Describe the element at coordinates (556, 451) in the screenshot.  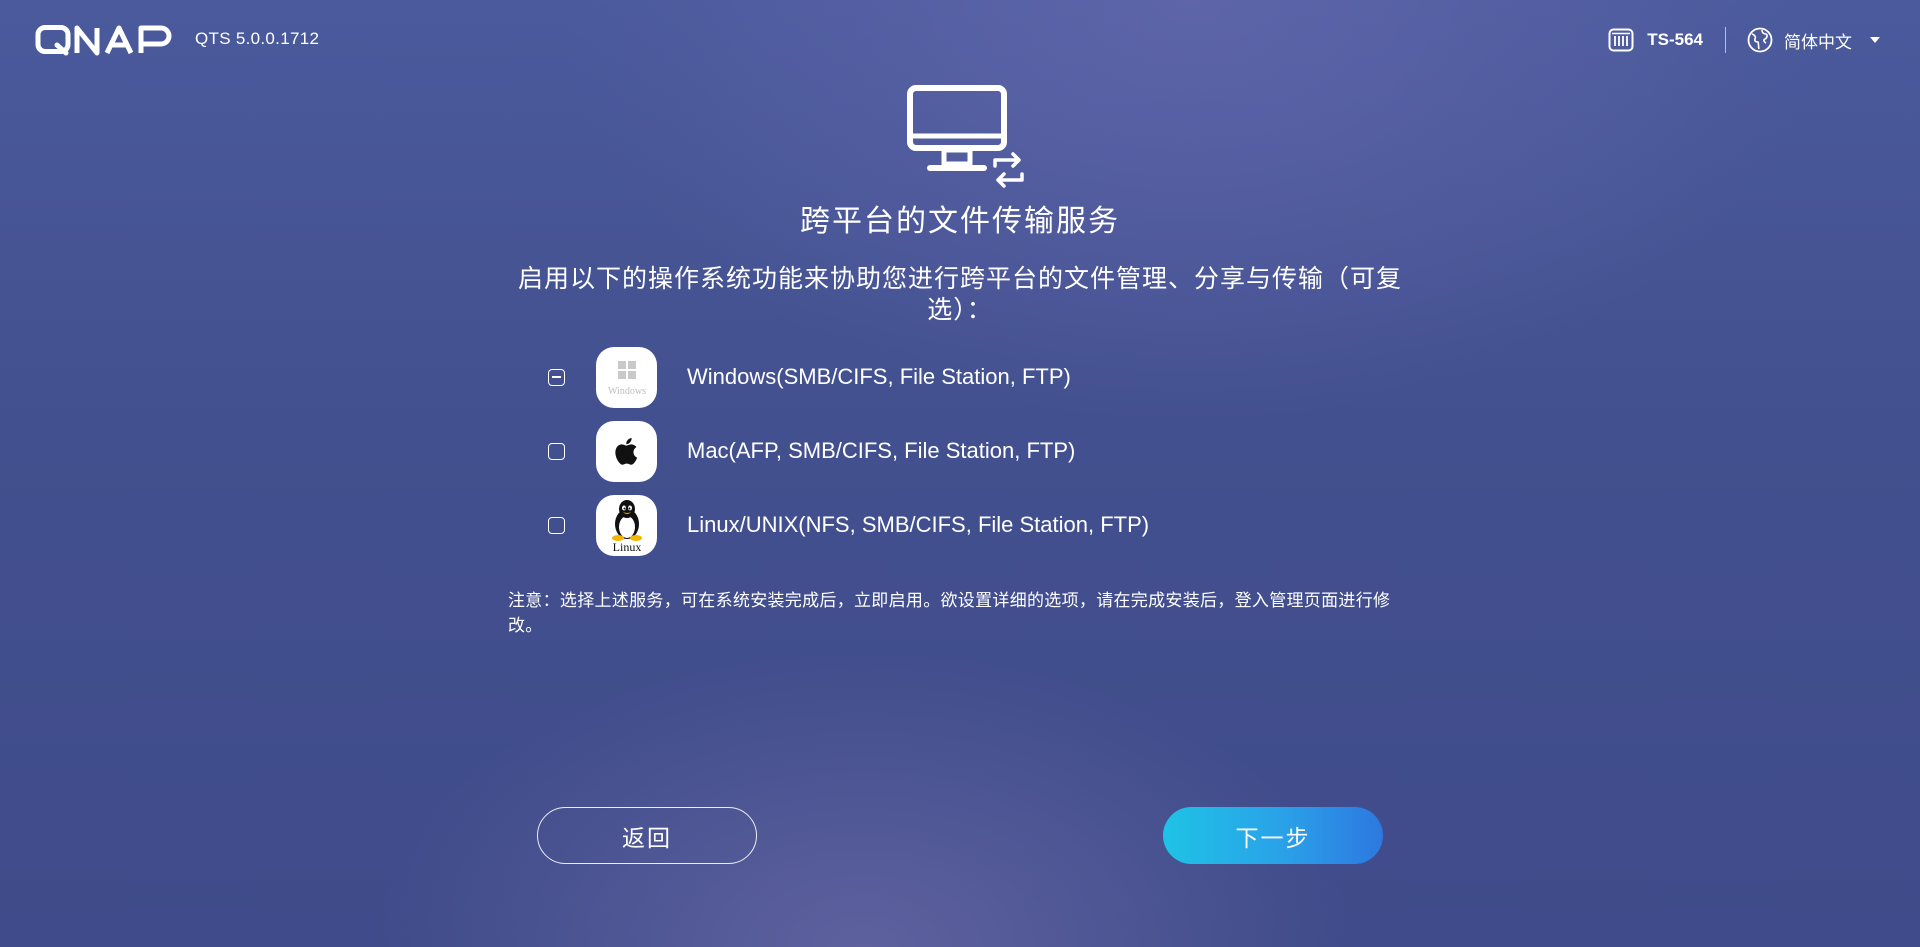
I see `mac-checkbox` at that location.